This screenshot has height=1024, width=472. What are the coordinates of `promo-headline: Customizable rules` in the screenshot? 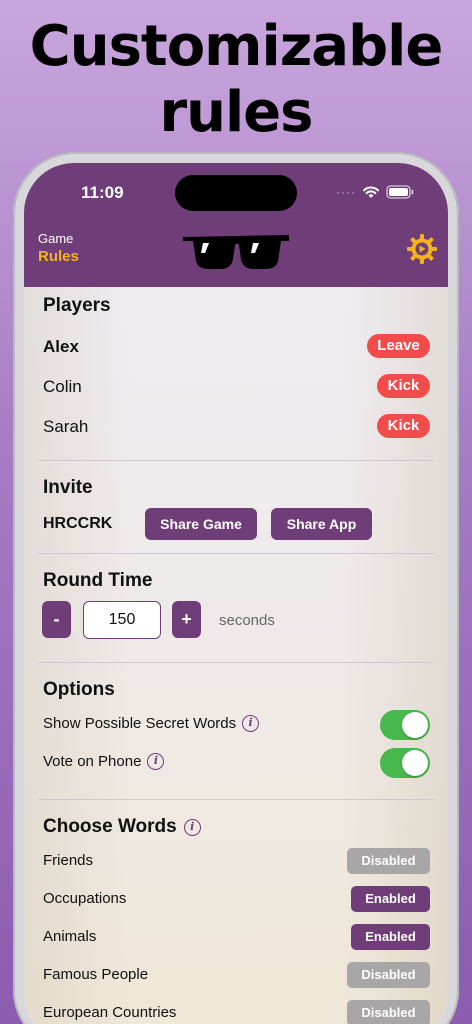 It's located at (236, 80).